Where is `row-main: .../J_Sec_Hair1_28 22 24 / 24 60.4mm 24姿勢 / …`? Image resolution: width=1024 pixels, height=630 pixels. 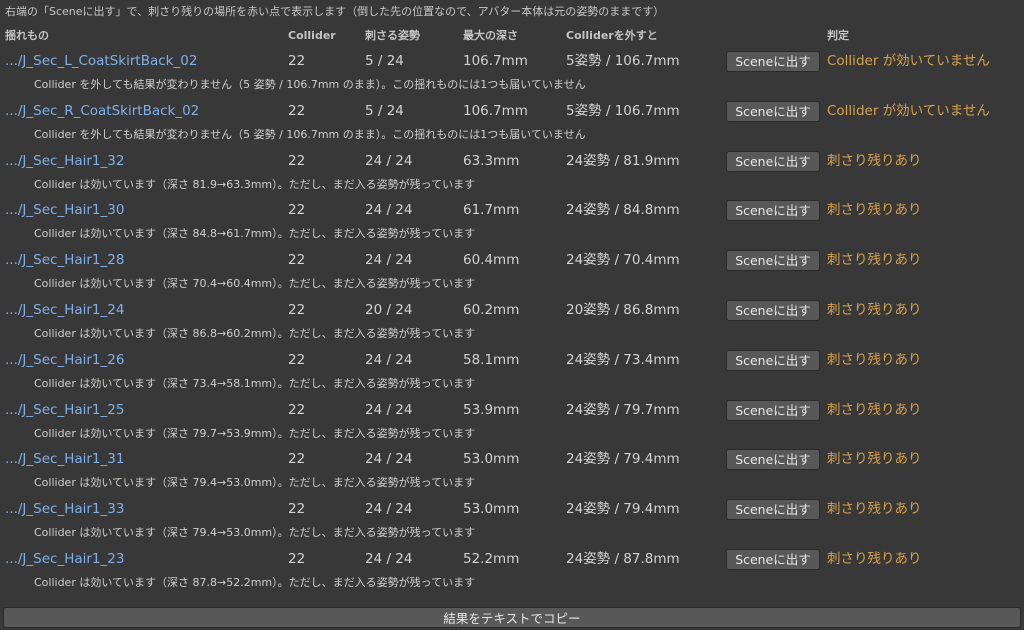
row-main: .../J_Sec_Hair1_28 22 24 / 24 60.4mm 24姿勢 / … is located at coordinates (512, 260).